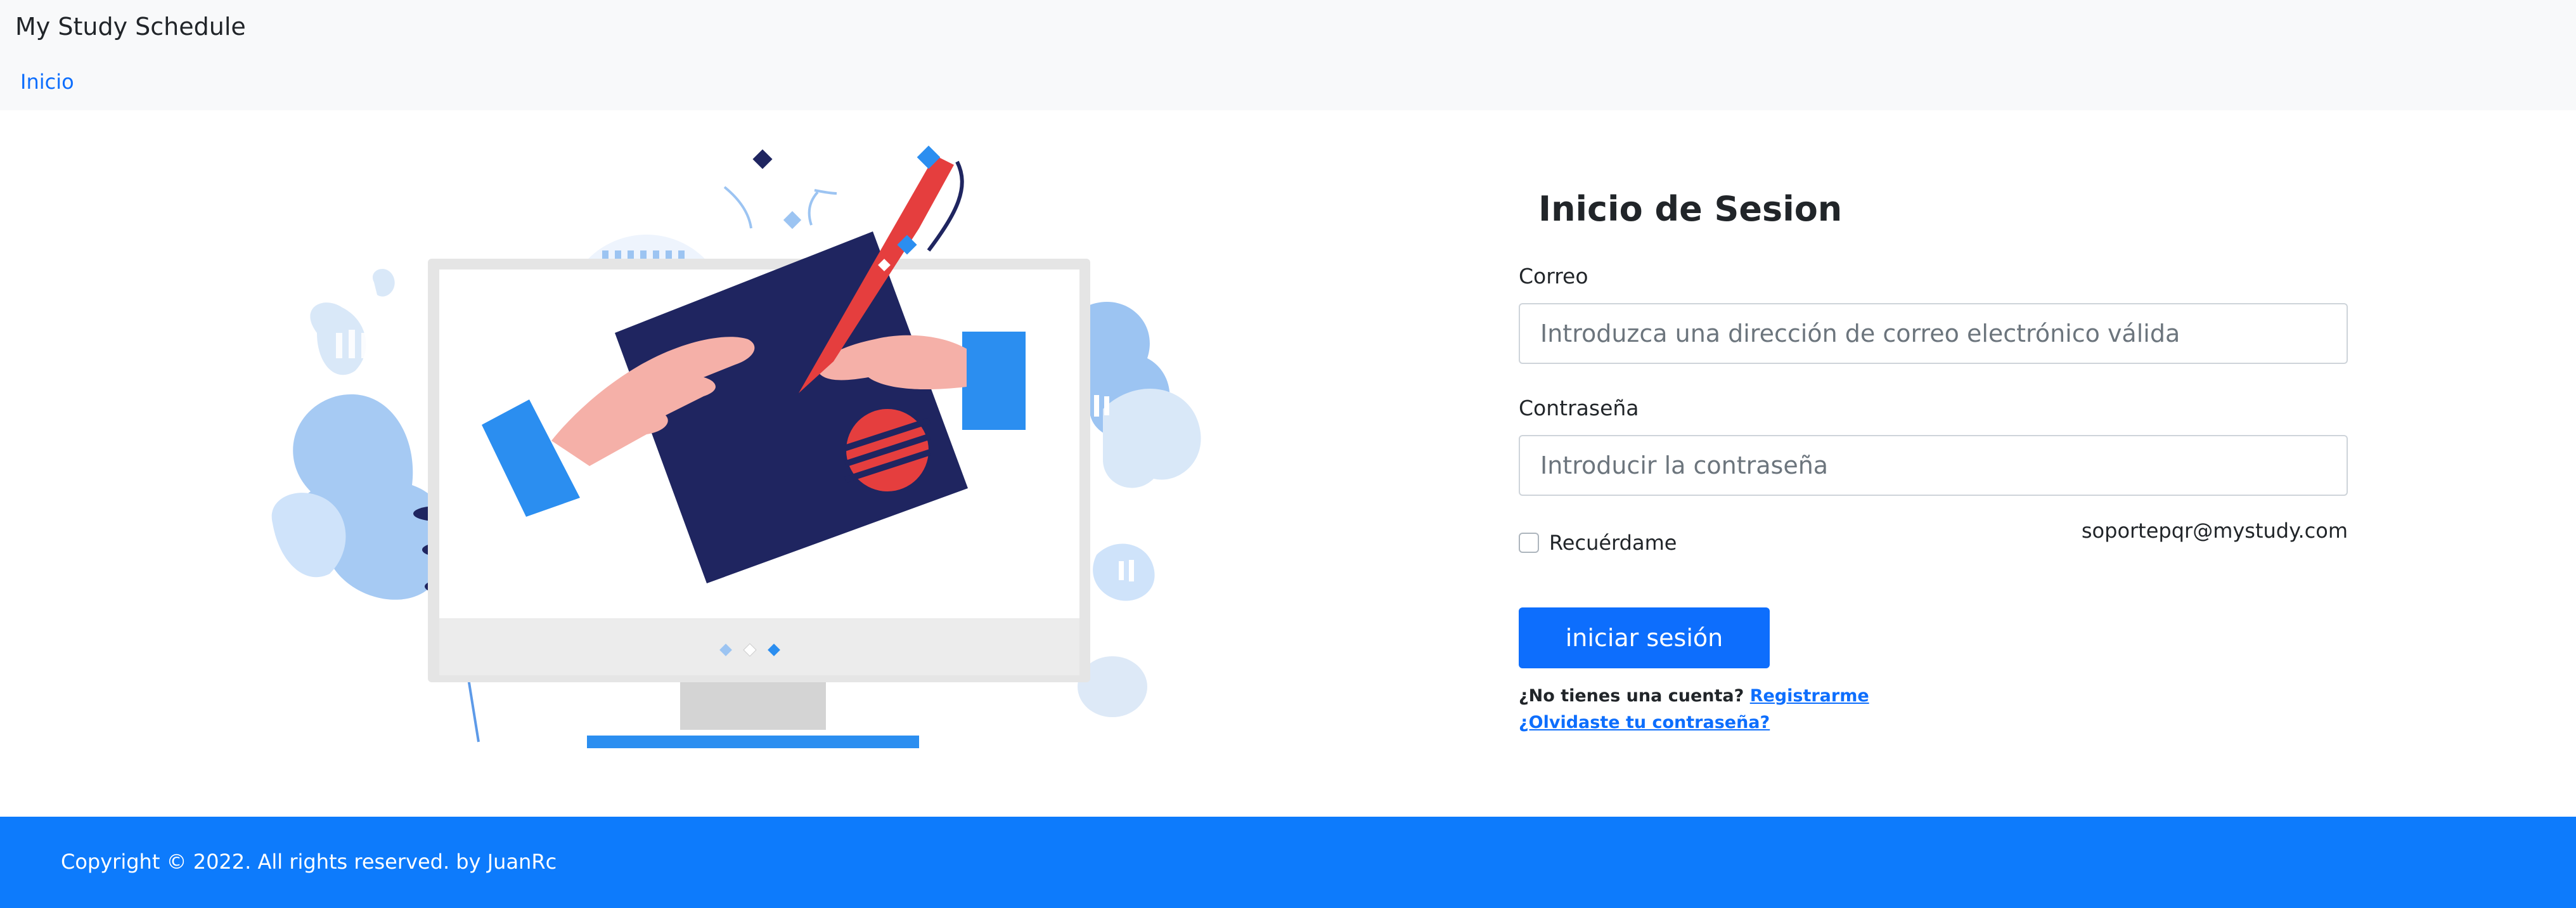 The height and width of the screenshot is (908, 2576). What do you see at coordinates (1553, 276) in the screenshot?
I see `email-label: Correo` at bounding box center [1553, 276].